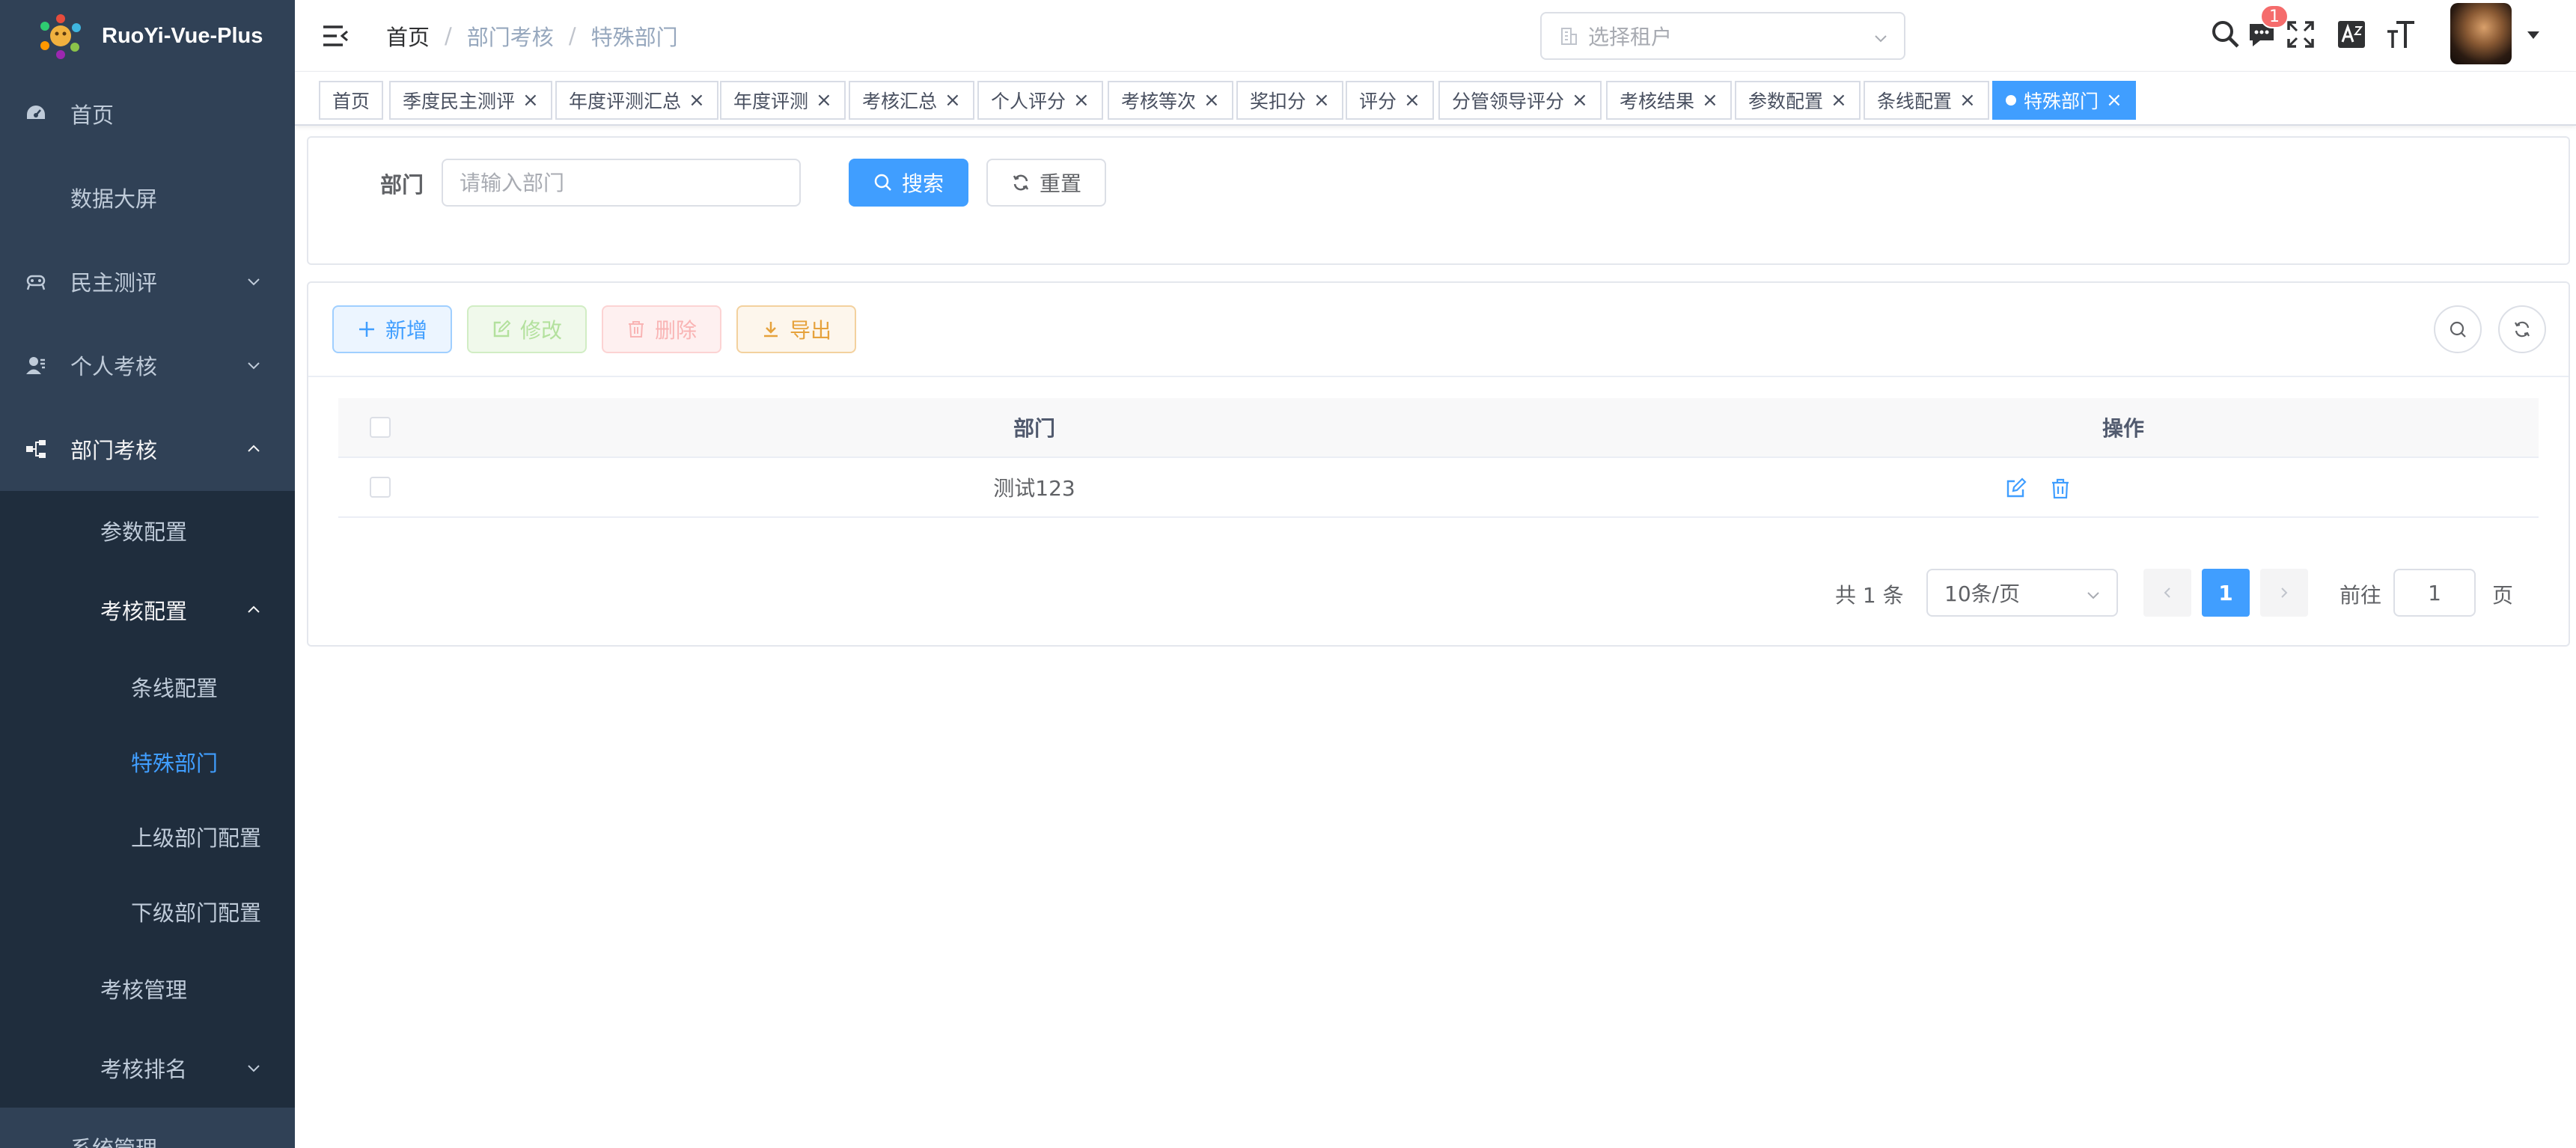 The width and height of the screenshot is (2576, 1148). What do you see at coordinates (2022, 593) in the screenshot?
I see `page-size-select: 10条/页` at bounding box center [2022, 593].